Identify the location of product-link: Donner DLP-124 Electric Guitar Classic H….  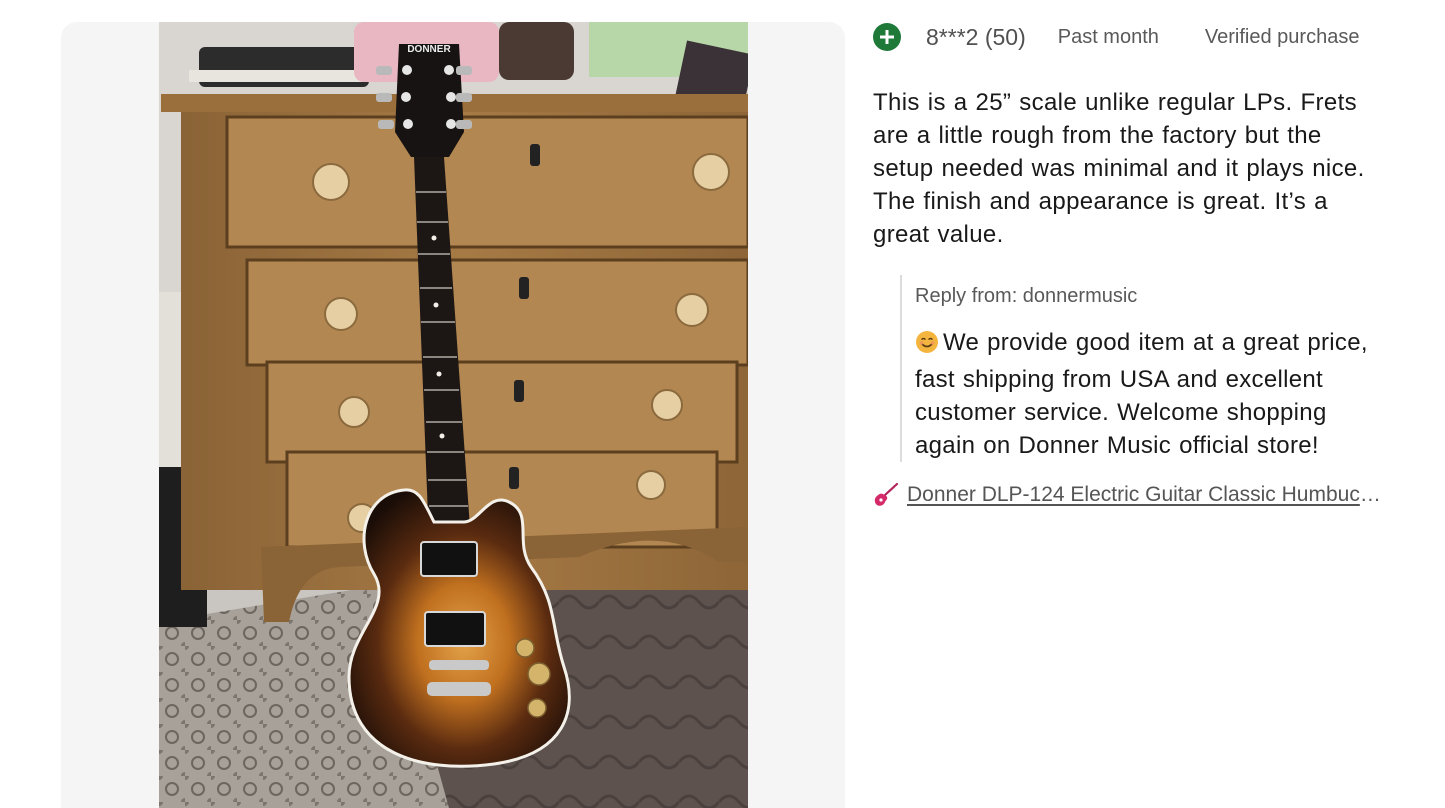
(1132, 494).